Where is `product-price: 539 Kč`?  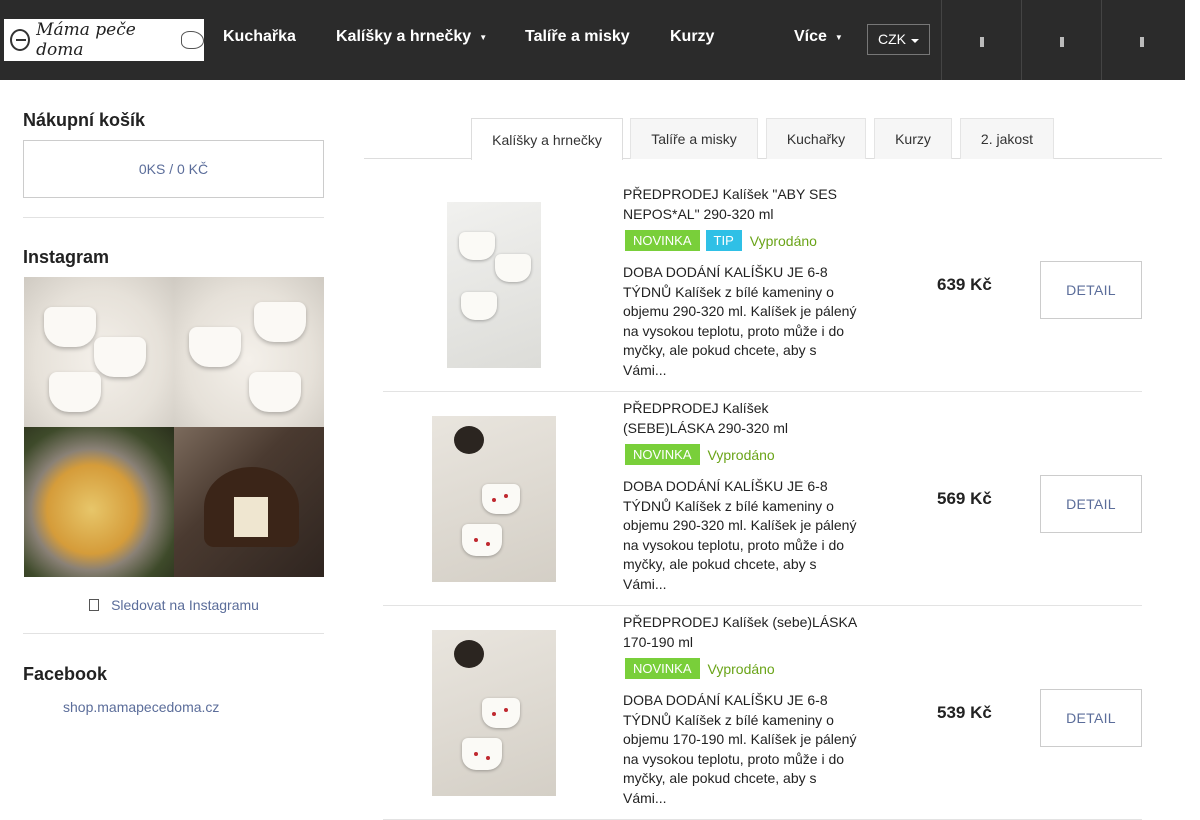
product-price: 539 Kč is located at coordinates (964, 712).